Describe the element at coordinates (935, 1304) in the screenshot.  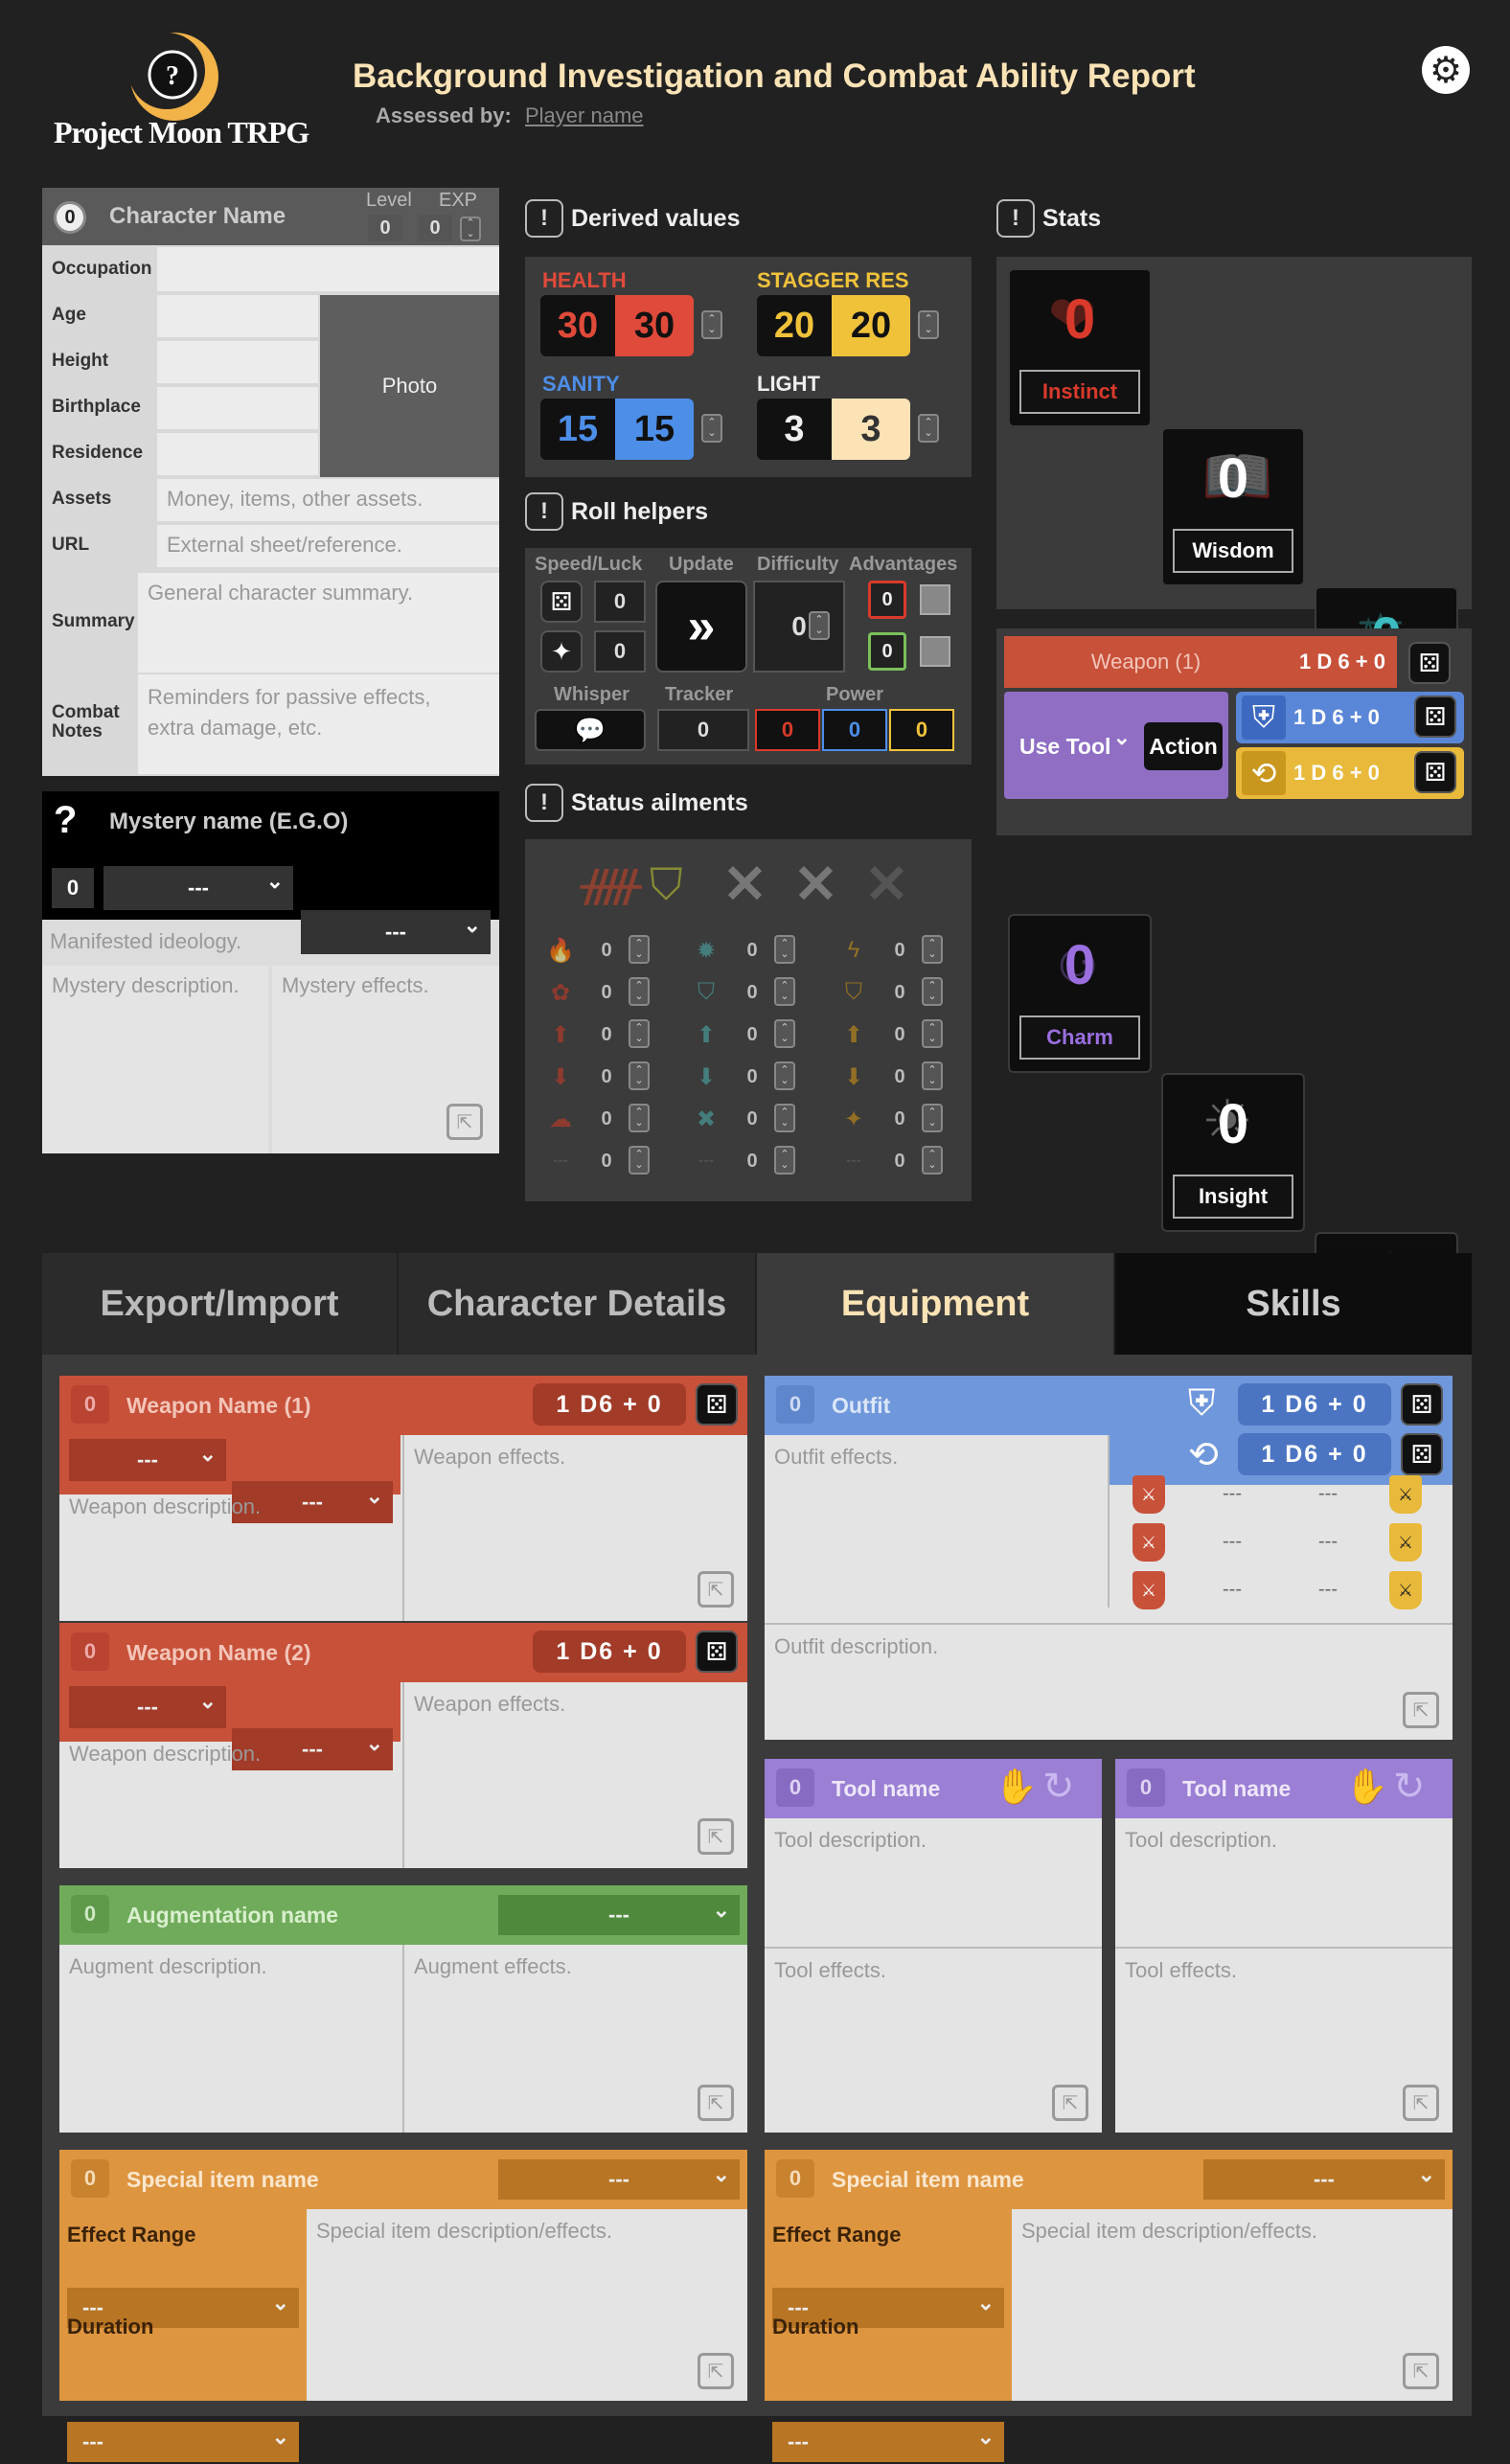
I see `tab-equipment: Equipment` at that location.